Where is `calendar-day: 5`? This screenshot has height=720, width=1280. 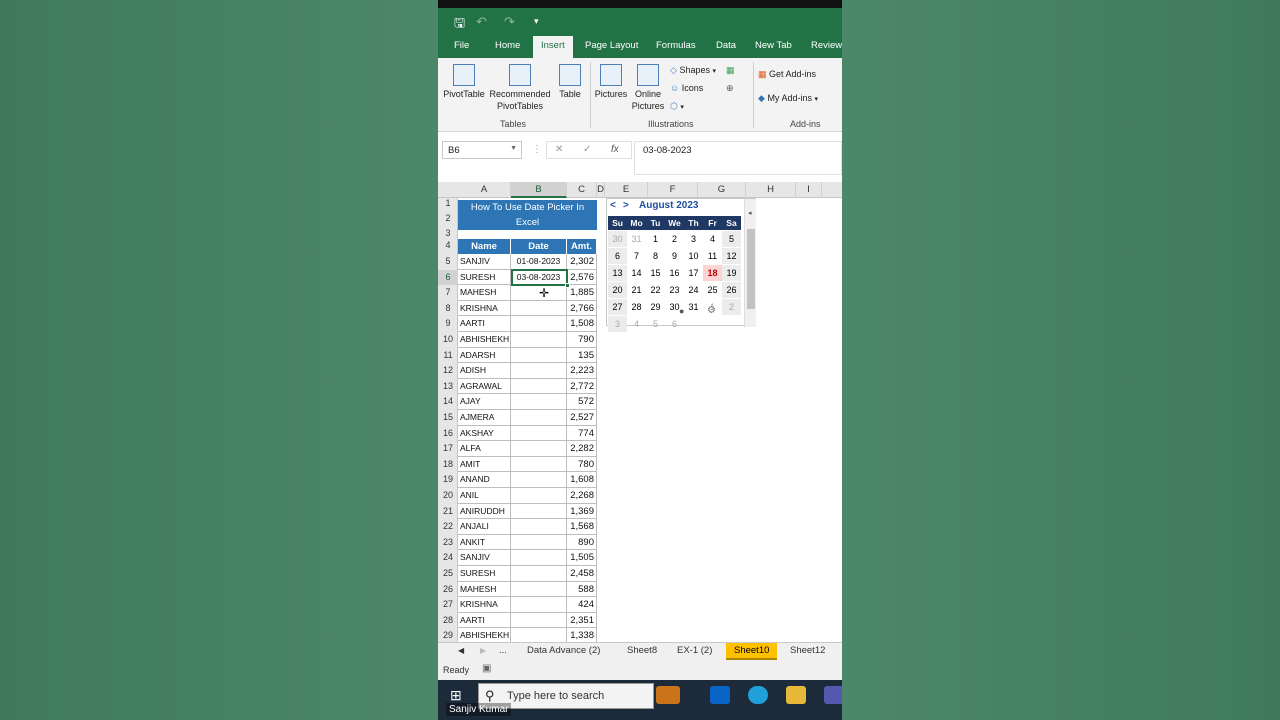 calendar-day: 5 is located at coordinates (731, 239).